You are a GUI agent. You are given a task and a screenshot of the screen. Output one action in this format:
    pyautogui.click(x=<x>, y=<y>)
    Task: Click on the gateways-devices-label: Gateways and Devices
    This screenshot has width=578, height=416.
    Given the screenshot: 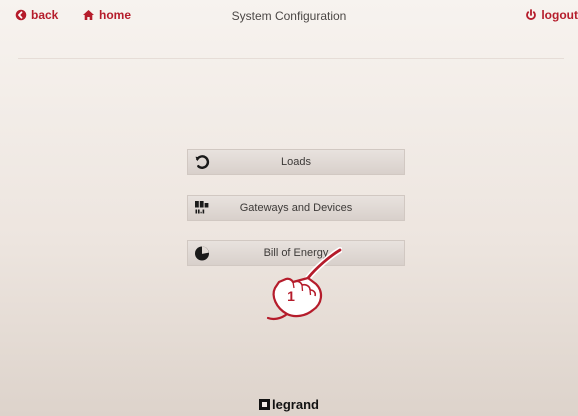 What is the action you would take?
    pyautogui.click(x=296, y=208)
    